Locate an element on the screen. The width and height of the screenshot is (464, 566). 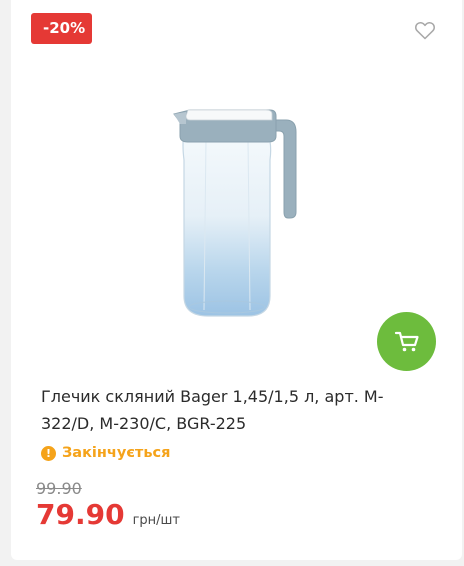
add-to-cart-button is located at coordinates (406, 341).